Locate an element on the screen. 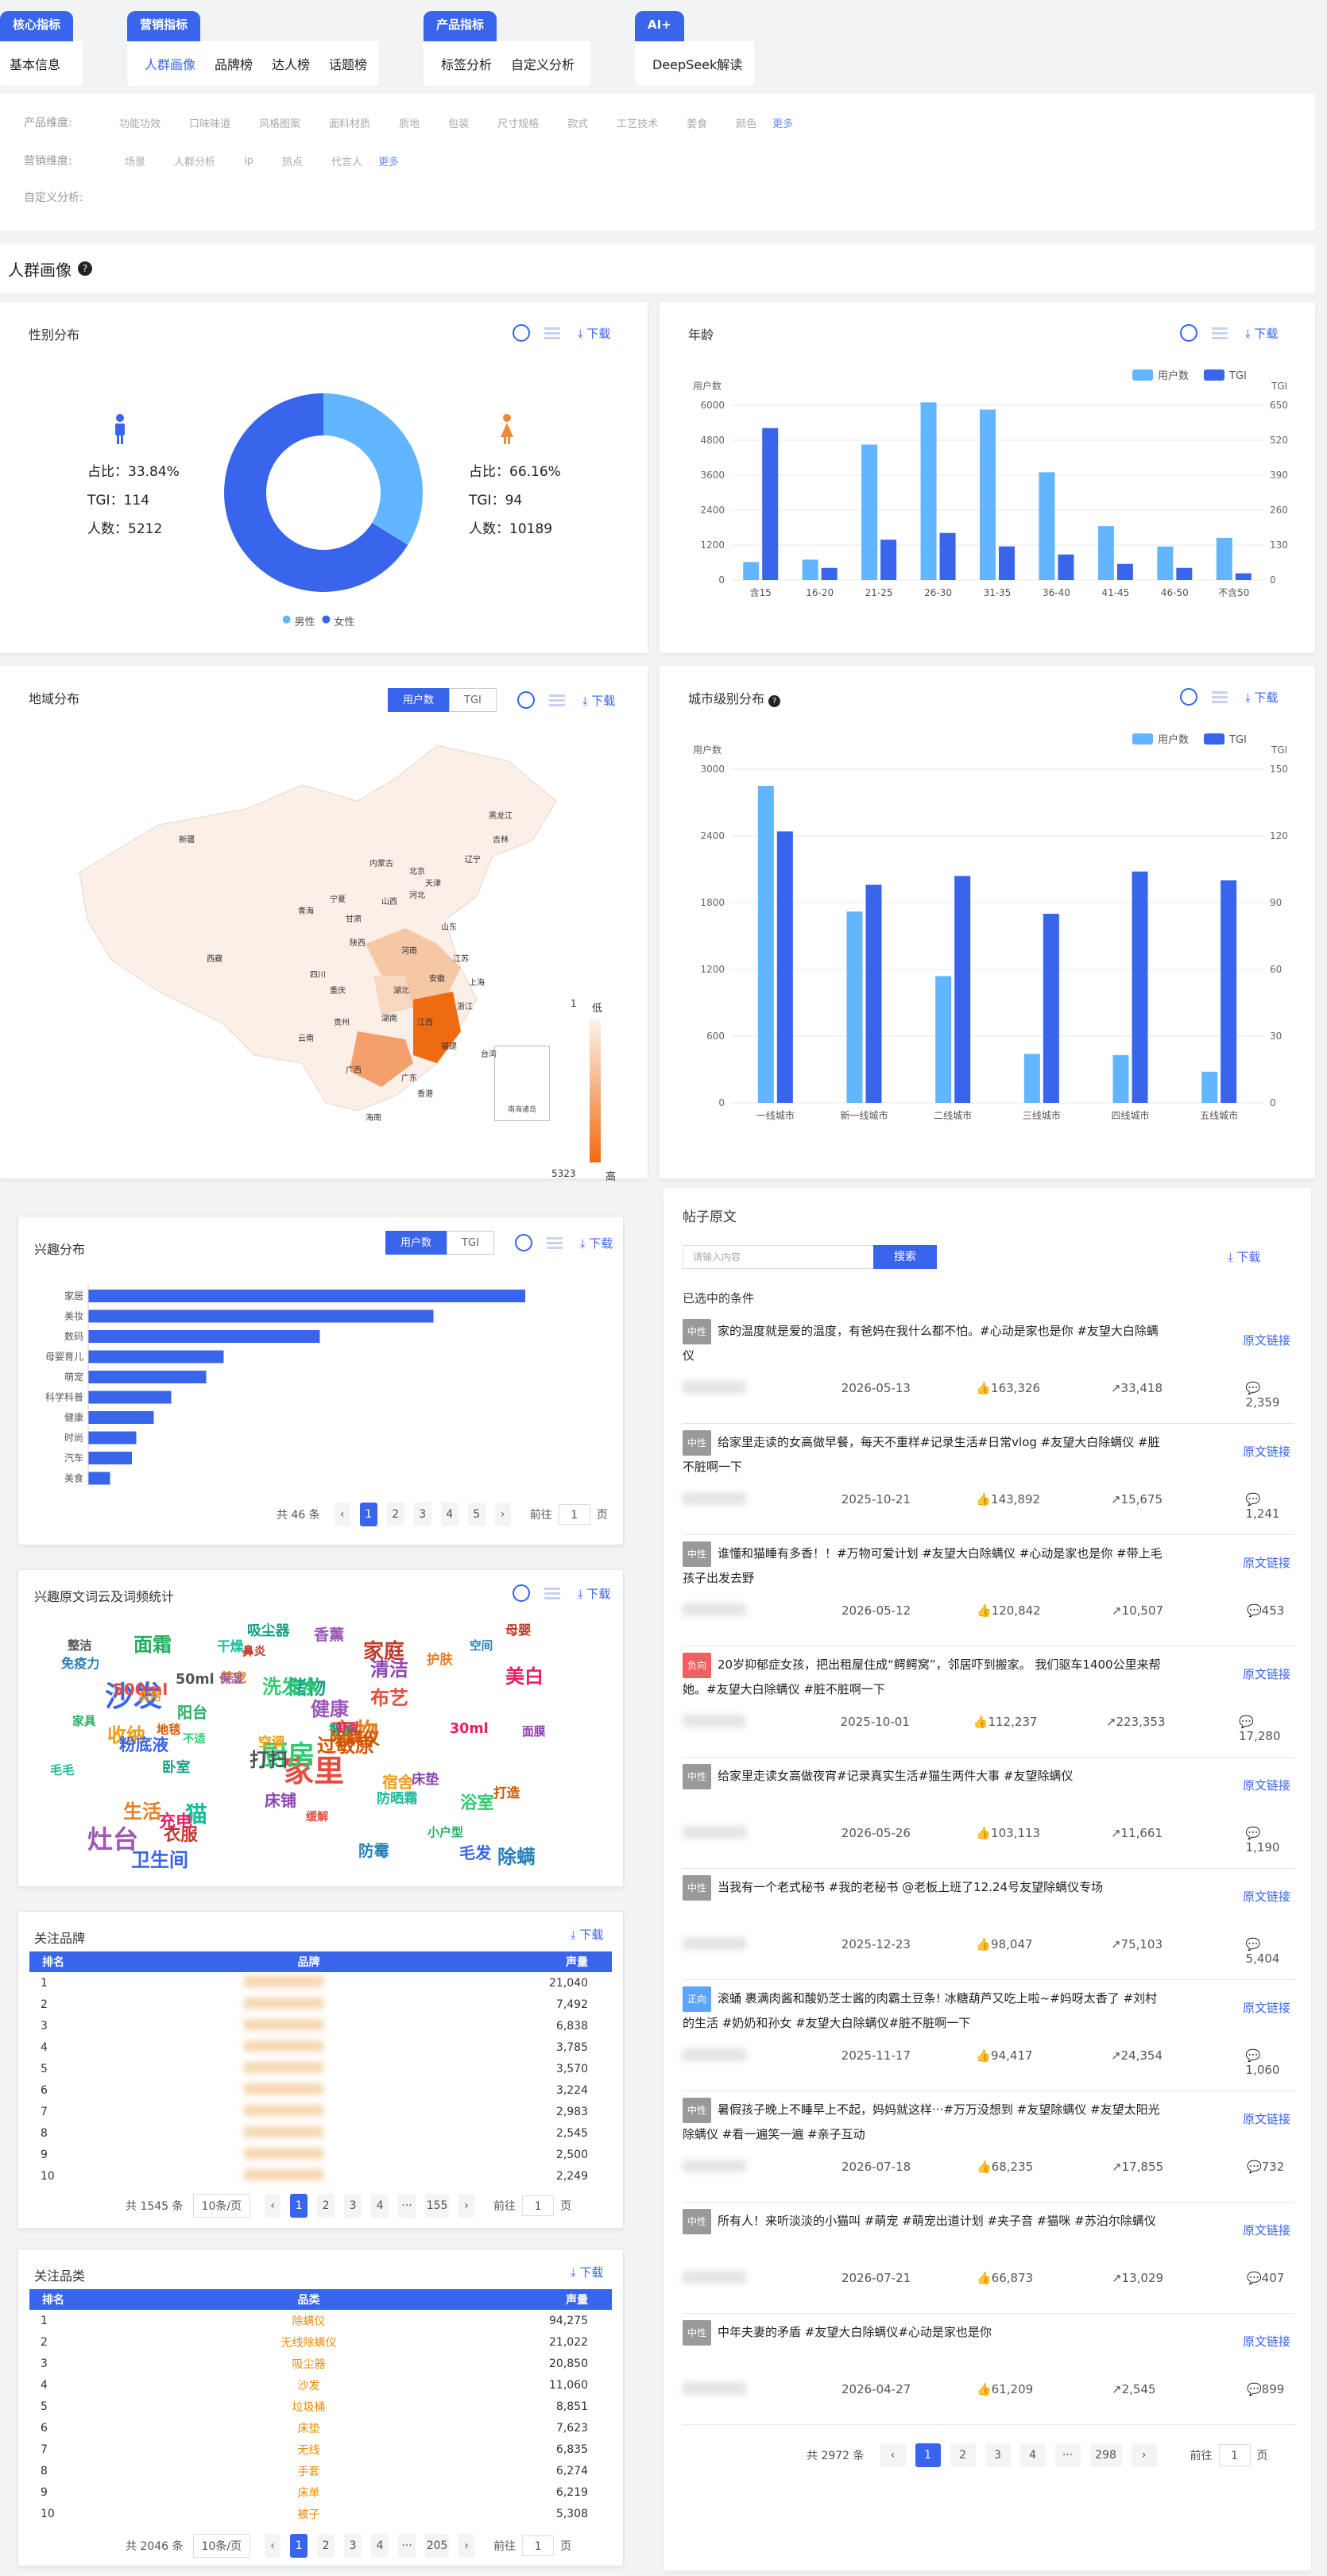 Image resolution: width=1327 pixels, height=2576 pixels. filter-item: 功能功效 is located at coordinates (140, 123).